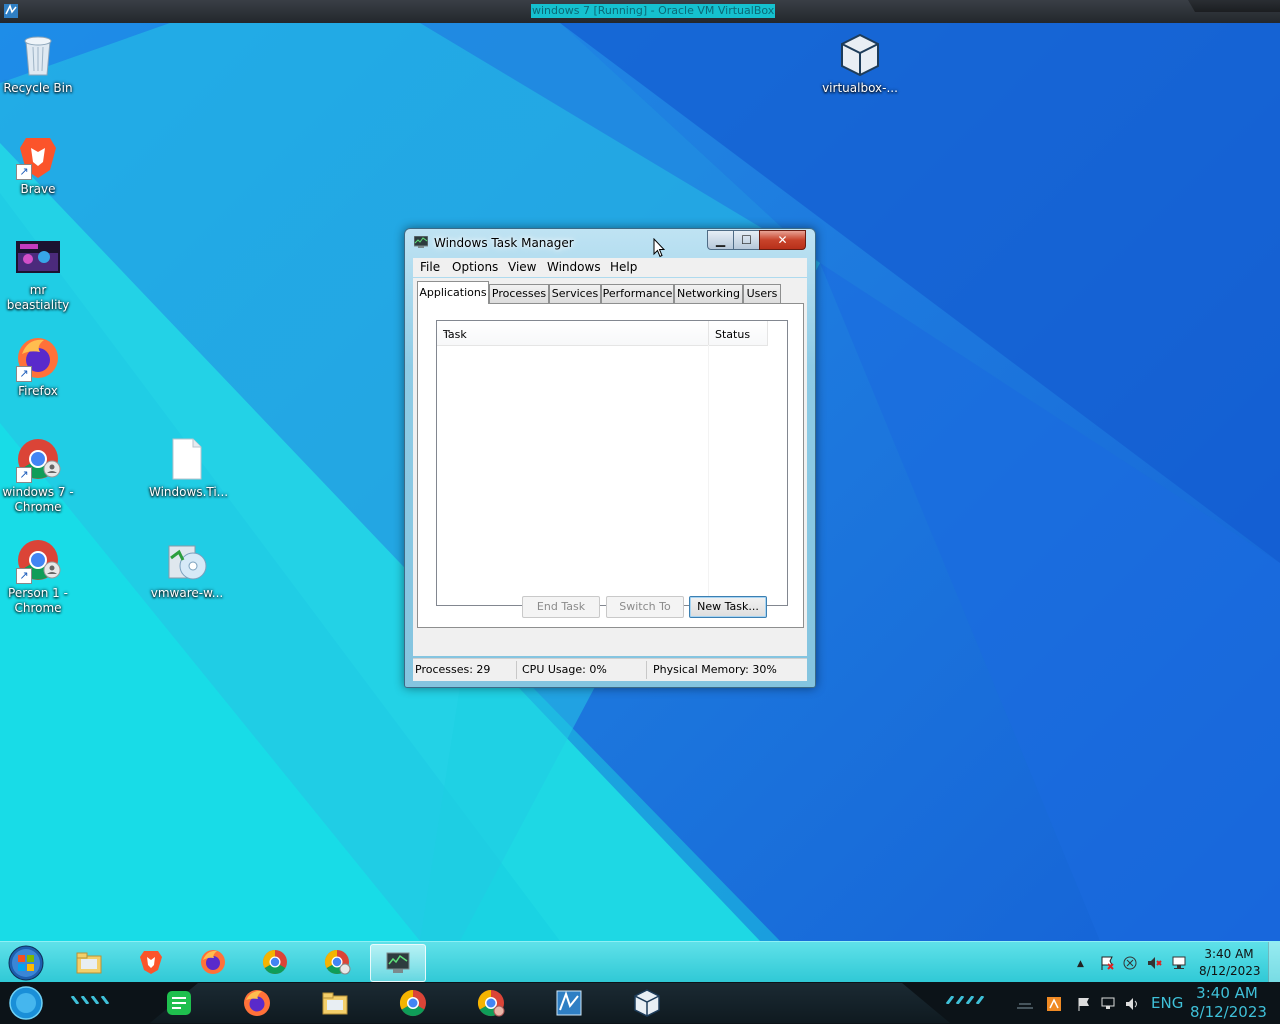 The height and width of the screenshot is (1024, 1280). I want to click on windows7-vm-icon, so click(569, 1003).